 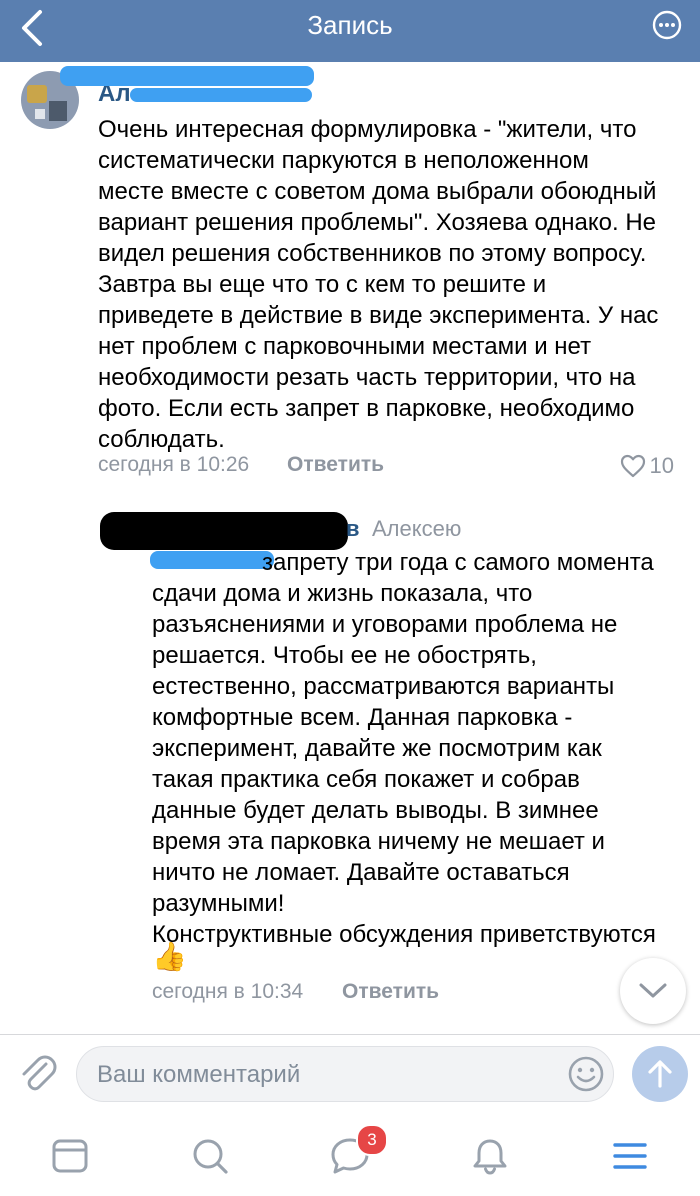 What do you see at coordinates (632, 466) in the screenshot?
I see `heart-icon` at bounding box center [632, 466].